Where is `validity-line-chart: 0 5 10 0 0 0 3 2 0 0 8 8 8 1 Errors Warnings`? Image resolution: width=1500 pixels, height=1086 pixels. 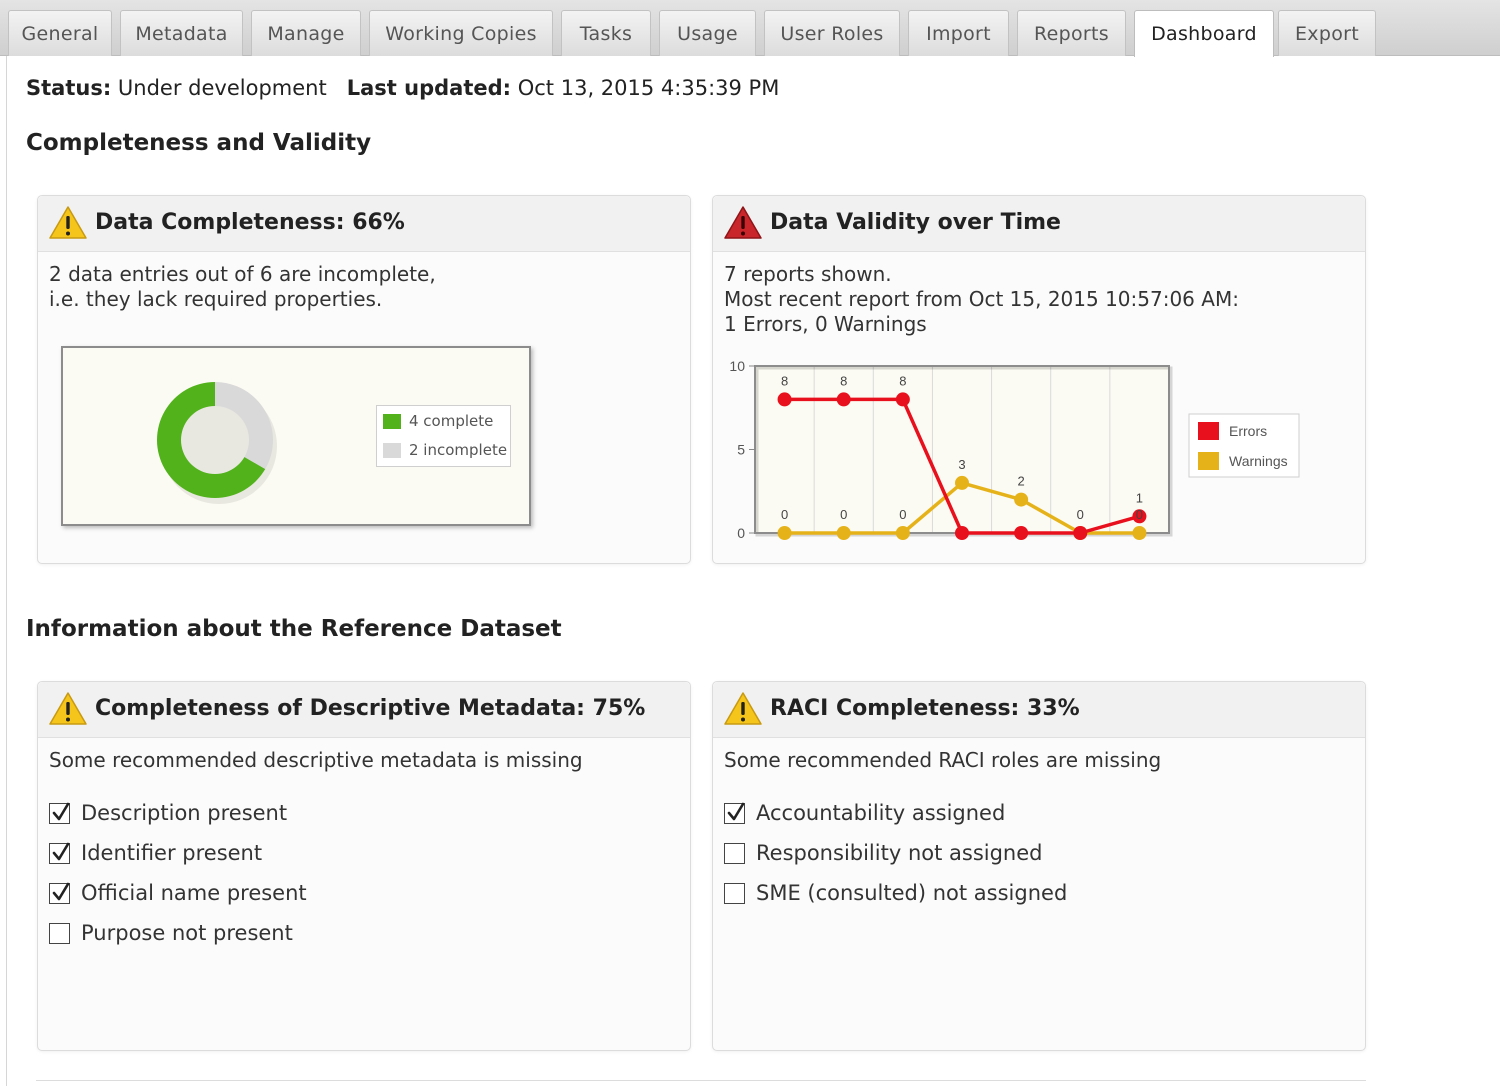 validity-line-chart: 0 5 10 0 0 0 3 2 0 0 8 8 8 1 Errors Warnings is located at coordinates (1014, 449).